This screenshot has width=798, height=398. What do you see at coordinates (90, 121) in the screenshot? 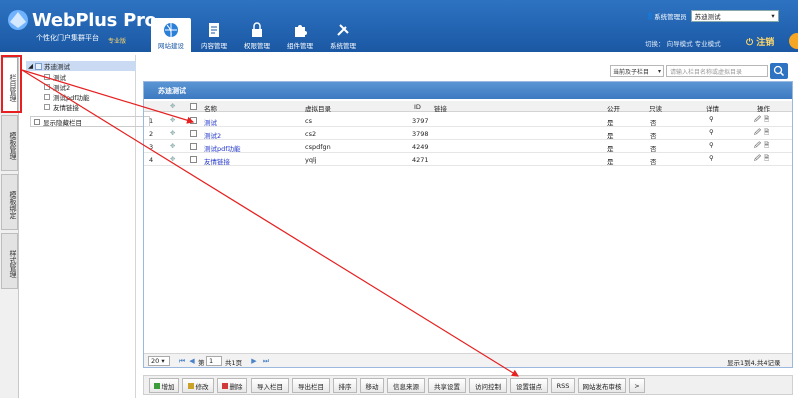
I see `show-hidden-toggle: 显示隐藏栏目` at bounding box center [90, 121].